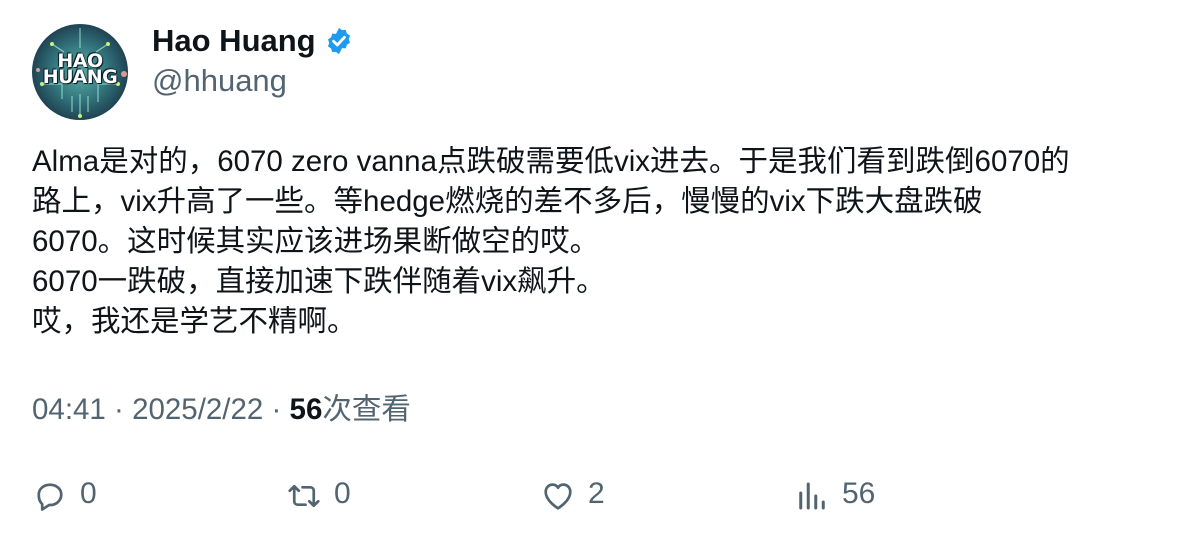 This screenshot has width=1196, height=544. What do you see at coordinates (50, 497) in the screenshot?
I see `reply-icon` at bounding box center [50, 497].